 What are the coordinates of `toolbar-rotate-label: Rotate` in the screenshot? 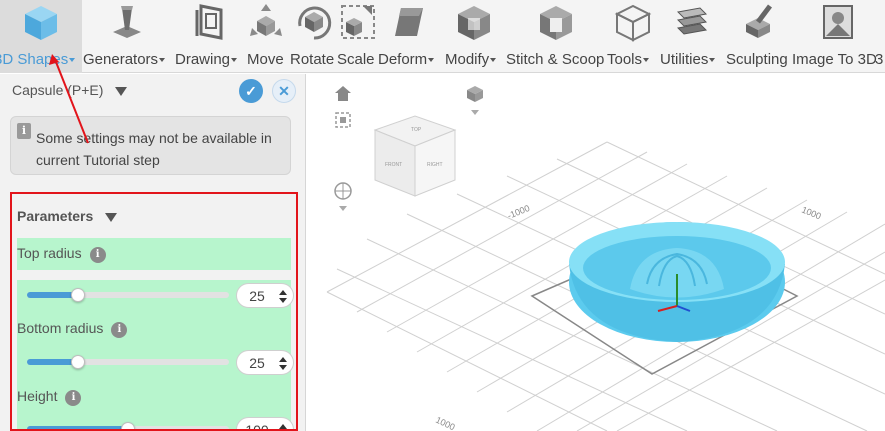 It's located at (312, 59).